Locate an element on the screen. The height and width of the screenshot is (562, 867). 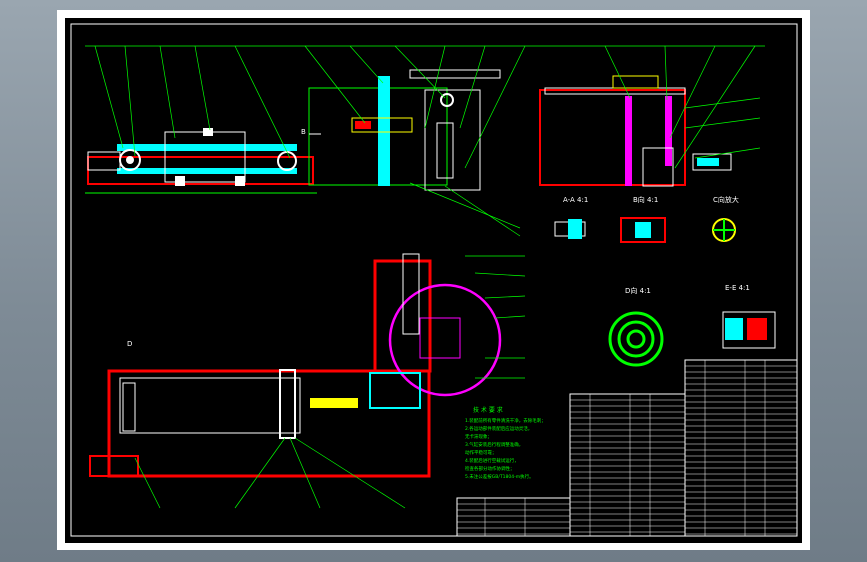
section-aa-label: A-A 4:1 is located at coordinates (575, 200).